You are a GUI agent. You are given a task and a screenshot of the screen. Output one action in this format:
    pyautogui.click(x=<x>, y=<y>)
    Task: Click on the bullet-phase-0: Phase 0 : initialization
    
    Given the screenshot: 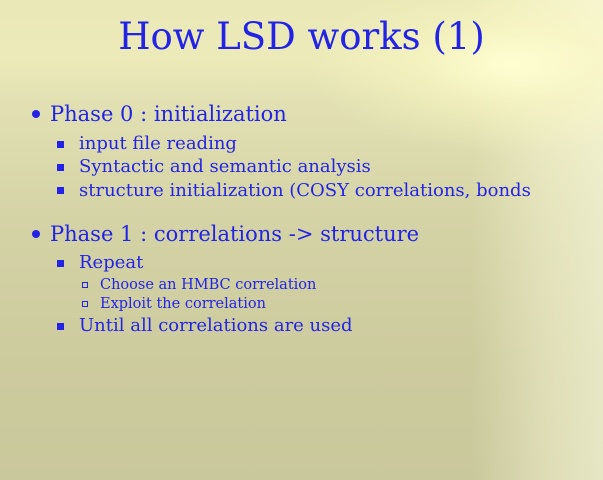 What is the action you would take?
    pyautogui.click(x=168, y=114)
    